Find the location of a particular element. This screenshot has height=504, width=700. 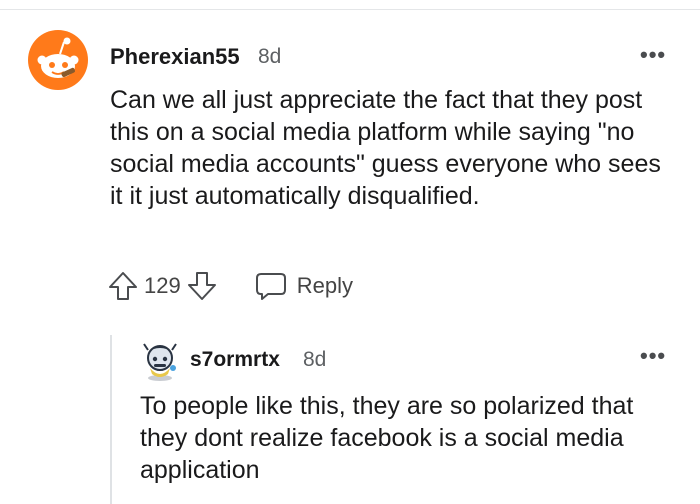

reply-age: 8d is located at coordinates (315, 359).